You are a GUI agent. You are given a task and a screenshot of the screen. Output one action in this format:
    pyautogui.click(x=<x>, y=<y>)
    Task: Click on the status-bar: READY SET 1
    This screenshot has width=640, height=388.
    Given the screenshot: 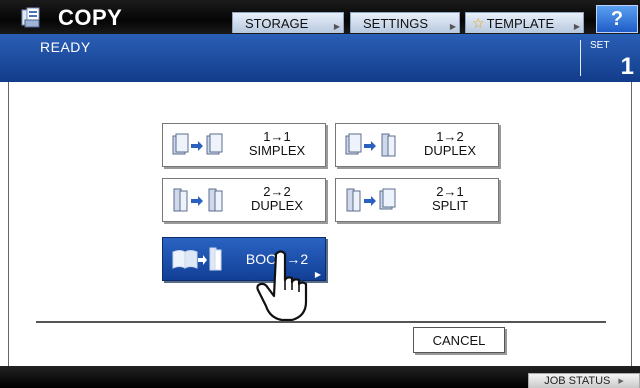 What is the action you would take?
    pyautogui.click(x=320, y=58)
    